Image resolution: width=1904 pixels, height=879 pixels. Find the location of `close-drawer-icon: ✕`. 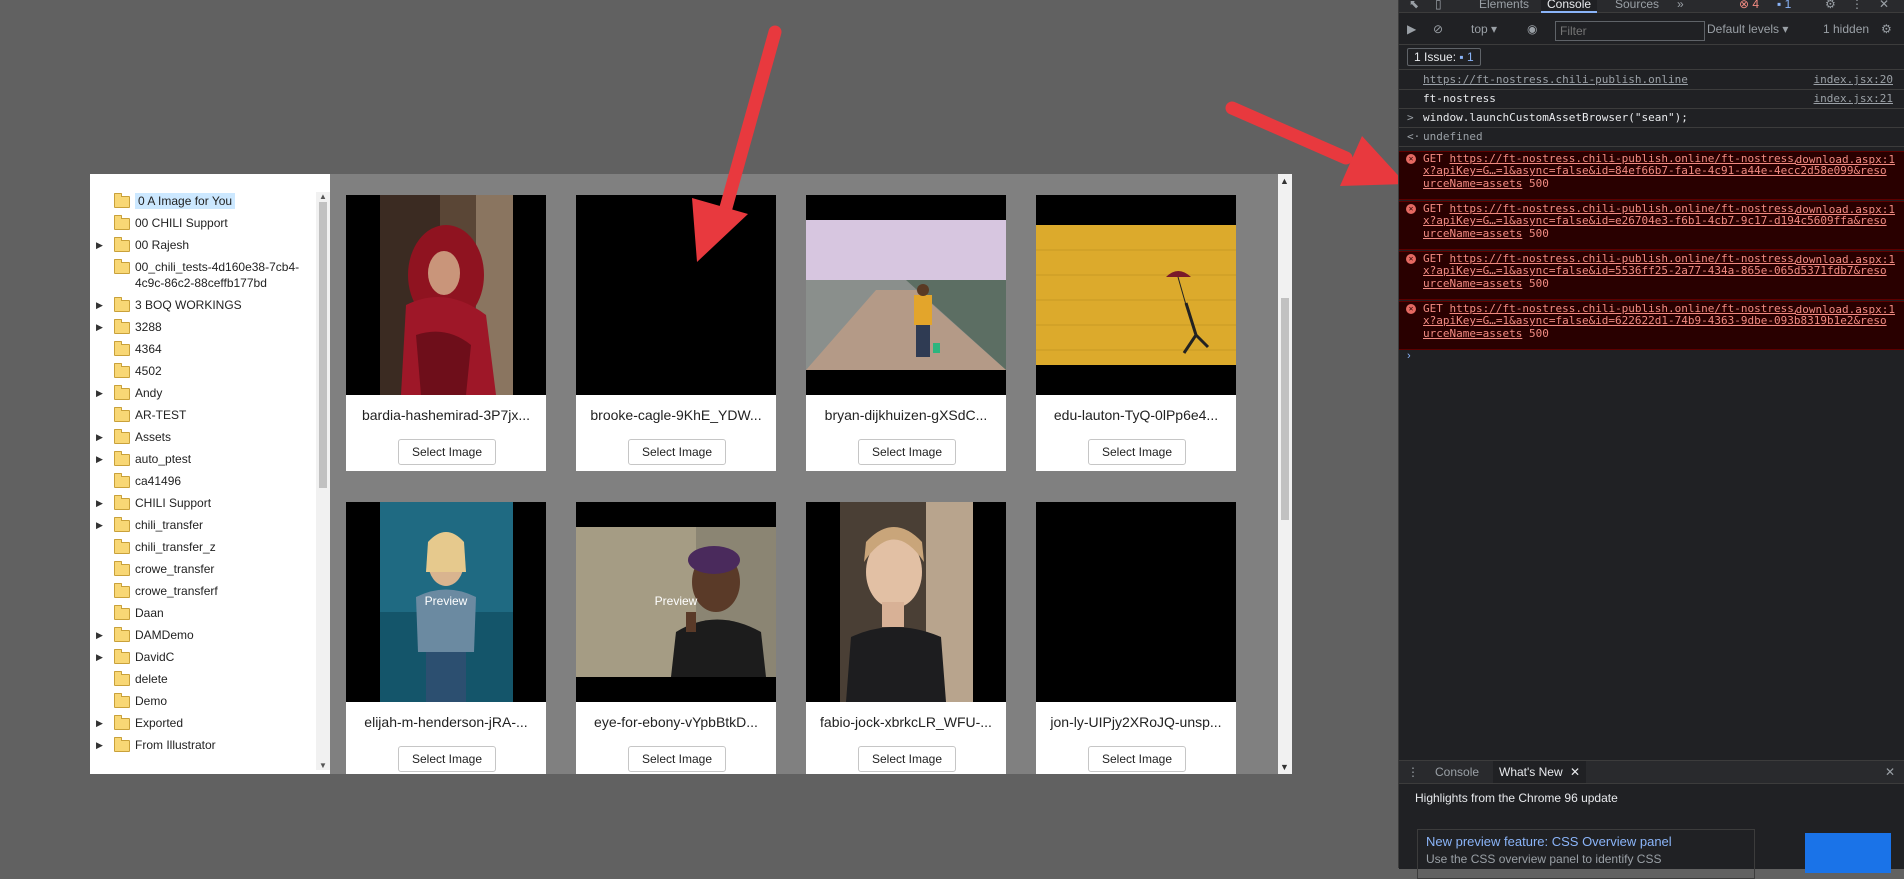

close-drawer-icon: ✕ is located at coordinates (1890, 772).